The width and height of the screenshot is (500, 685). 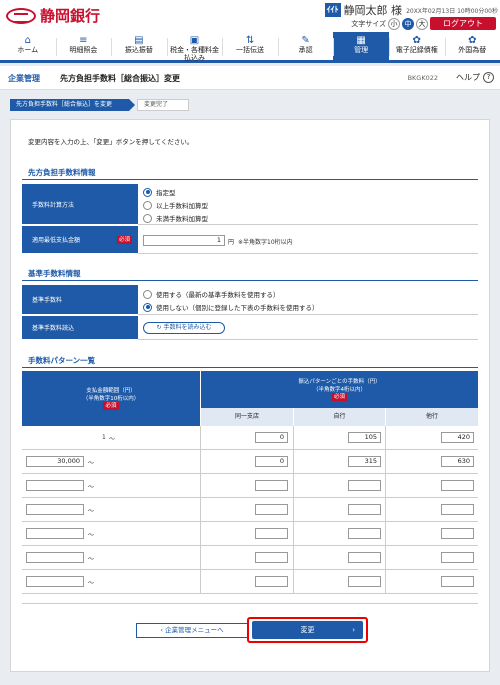 What do you see at coordinates (175, 205) in the screenshot?
I see `radio-calc-above: 以上手数料加算型` at bounding box center [175, 205].